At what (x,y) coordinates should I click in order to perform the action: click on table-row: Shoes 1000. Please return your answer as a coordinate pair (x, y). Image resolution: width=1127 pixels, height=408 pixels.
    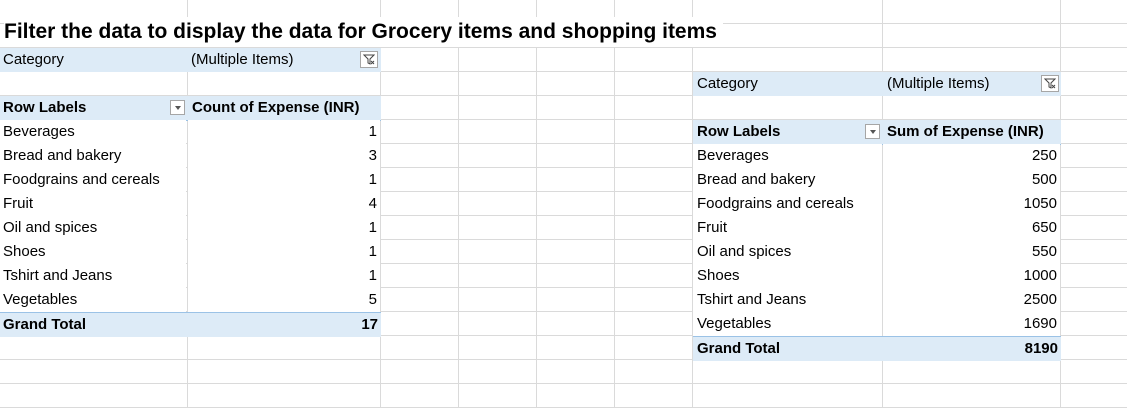
    Looking at the image, I should click on (877, 276).